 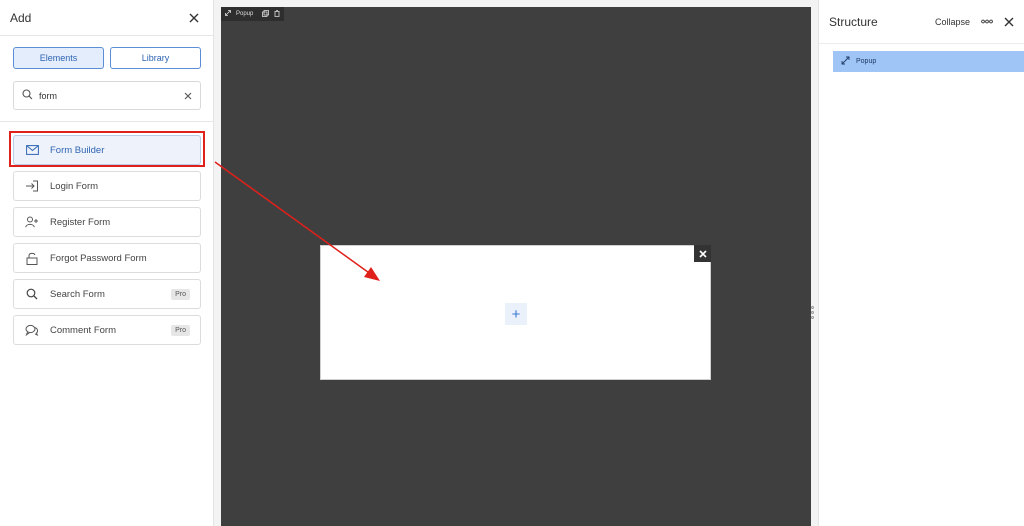 What do you see at coordinates (77, 294) in the screenshot?
I see `element-label: Search Form` at bounding box center [77, 294].